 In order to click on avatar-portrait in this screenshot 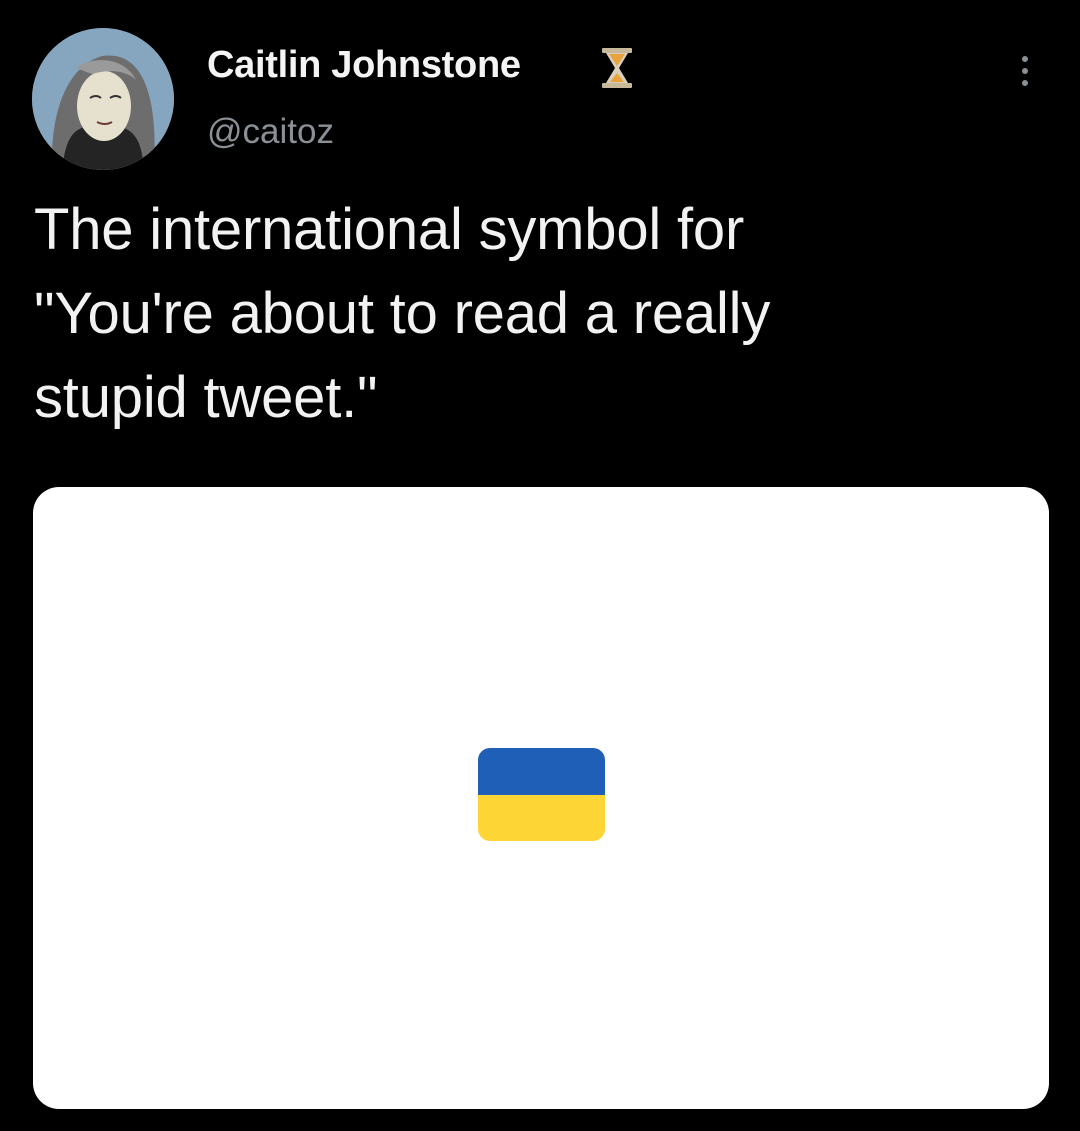, I will do `click(103, 99)`.